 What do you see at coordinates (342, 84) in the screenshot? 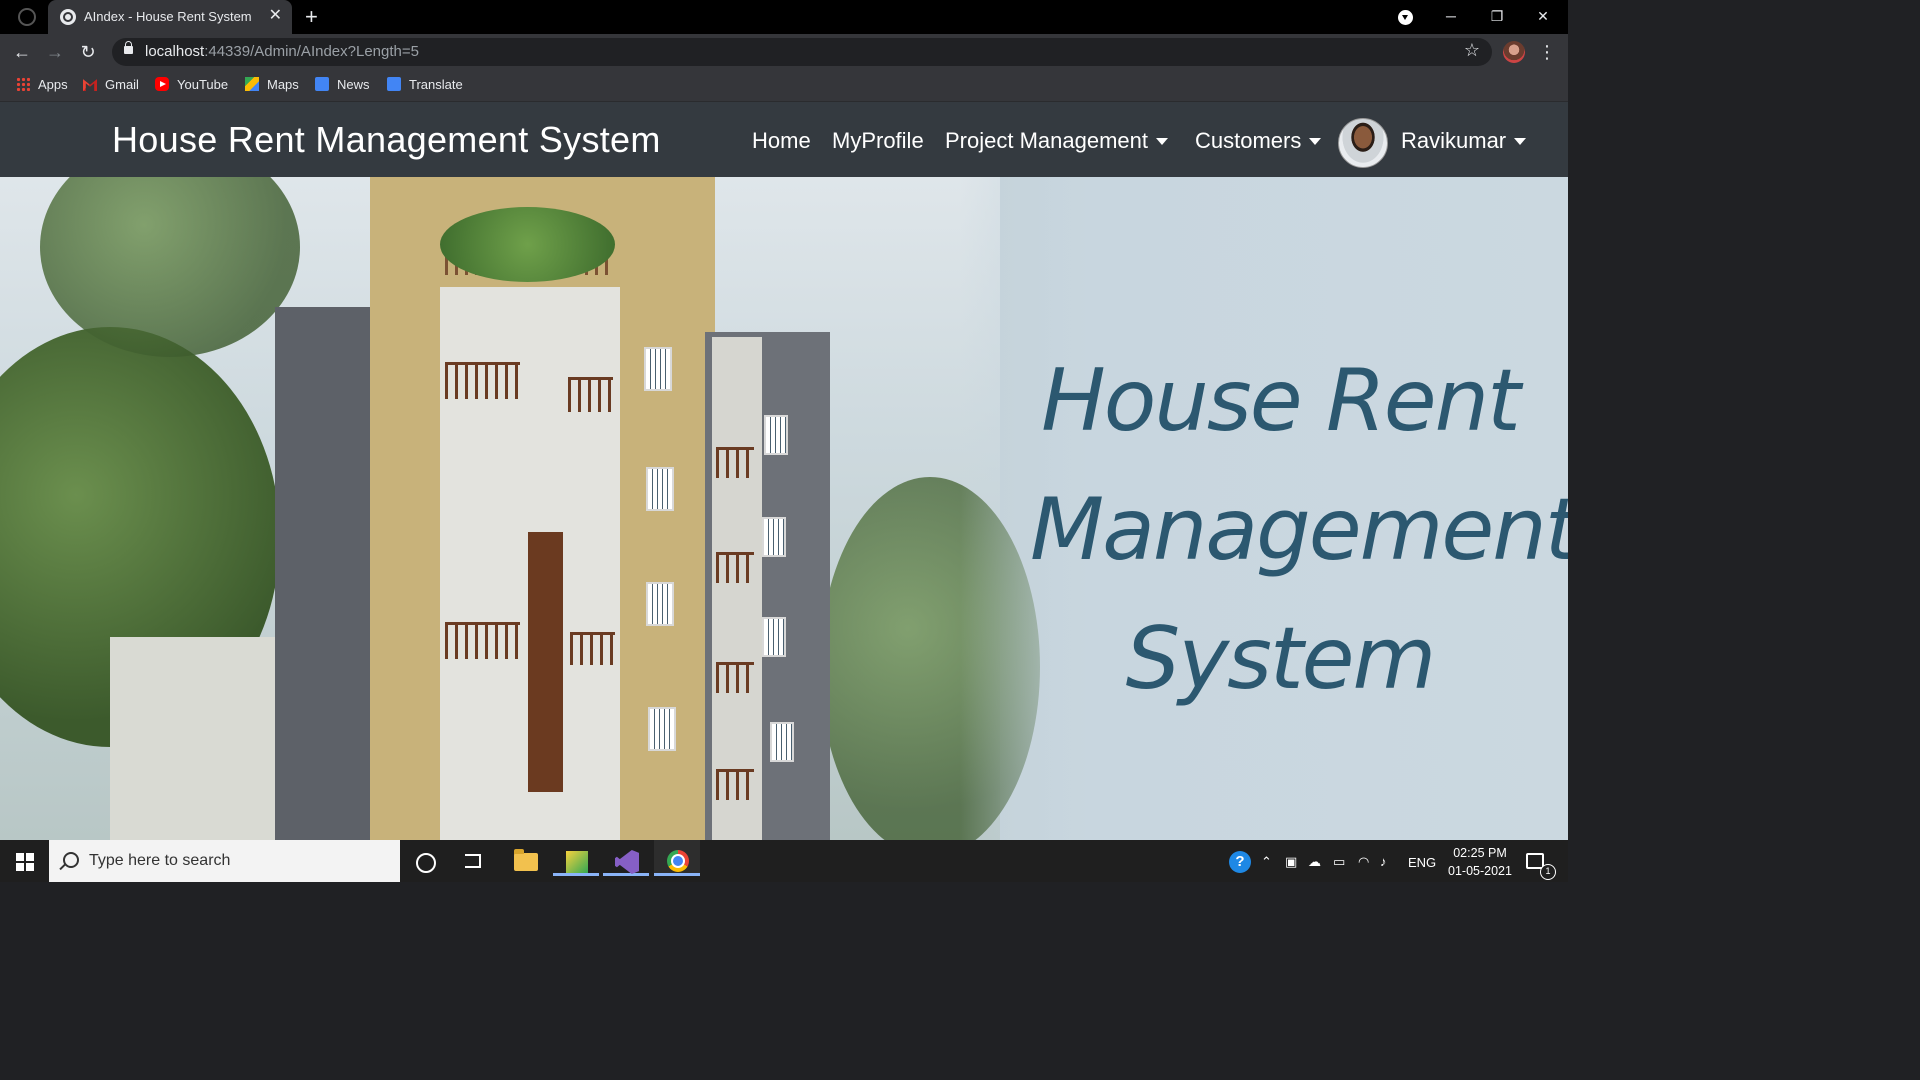
I see `bookmark-news: News` at bounding box center [342, 84].